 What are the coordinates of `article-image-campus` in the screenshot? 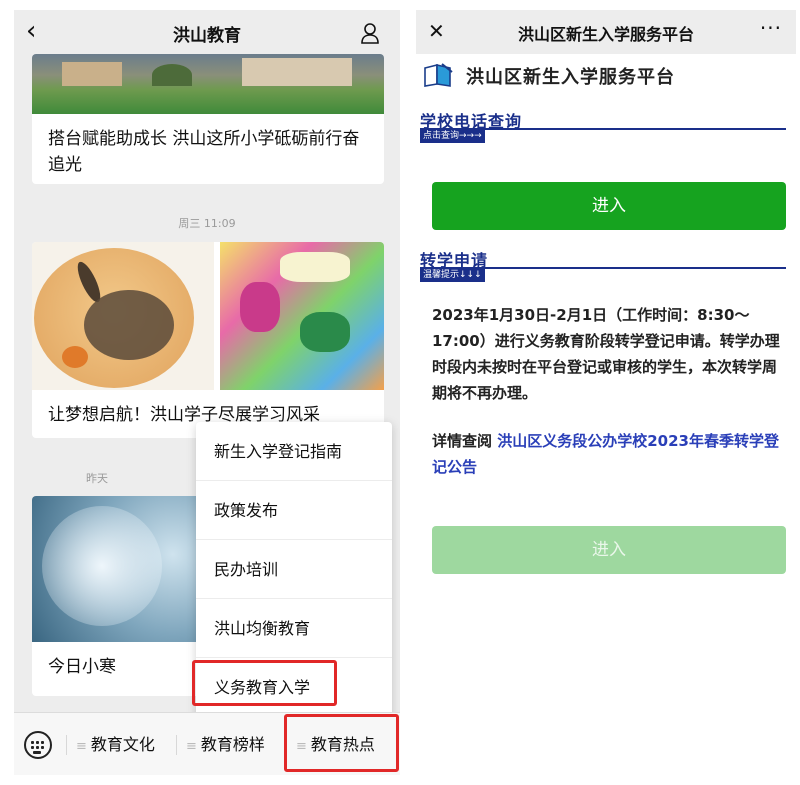 It's located at (208, 84).